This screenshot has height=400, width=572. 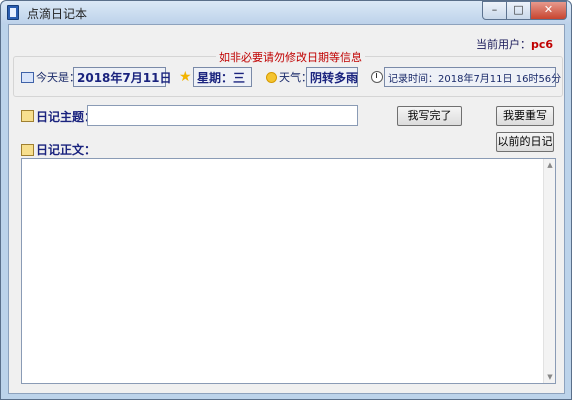 What do you see at coordinates (549, 271) in the screenshot?
I see `vertical-scrollbar: ▲ ▼` at bounding box center [549, 271].